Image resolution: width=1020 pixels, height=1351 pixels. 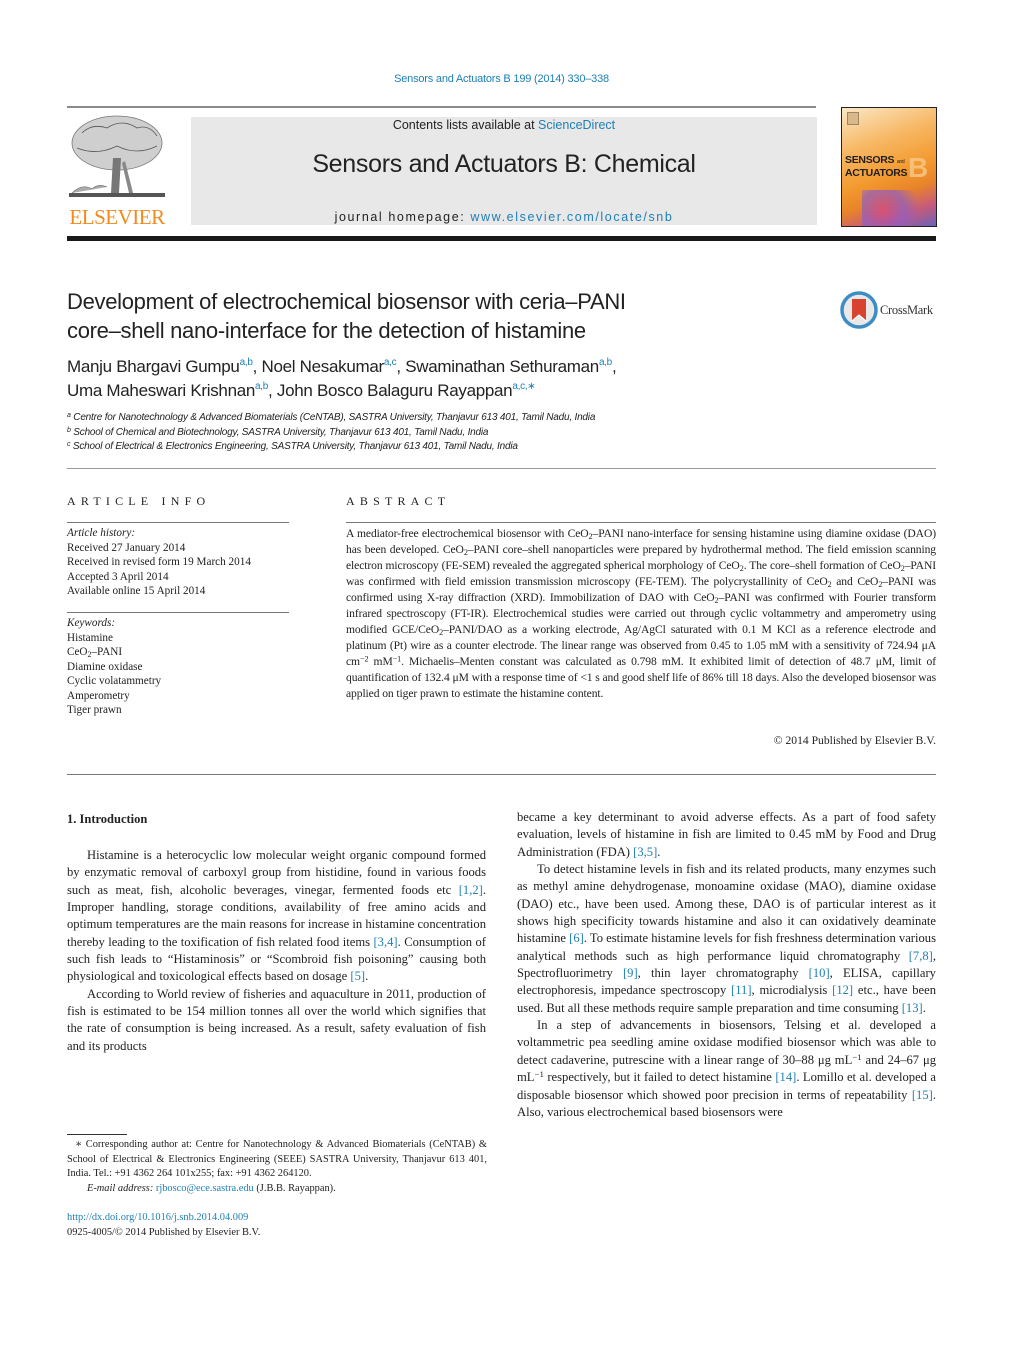 What do you see at coordinates (97, 1134) in the screenshot?
I see `footnote-rule` at bounding box center [97, 1134].